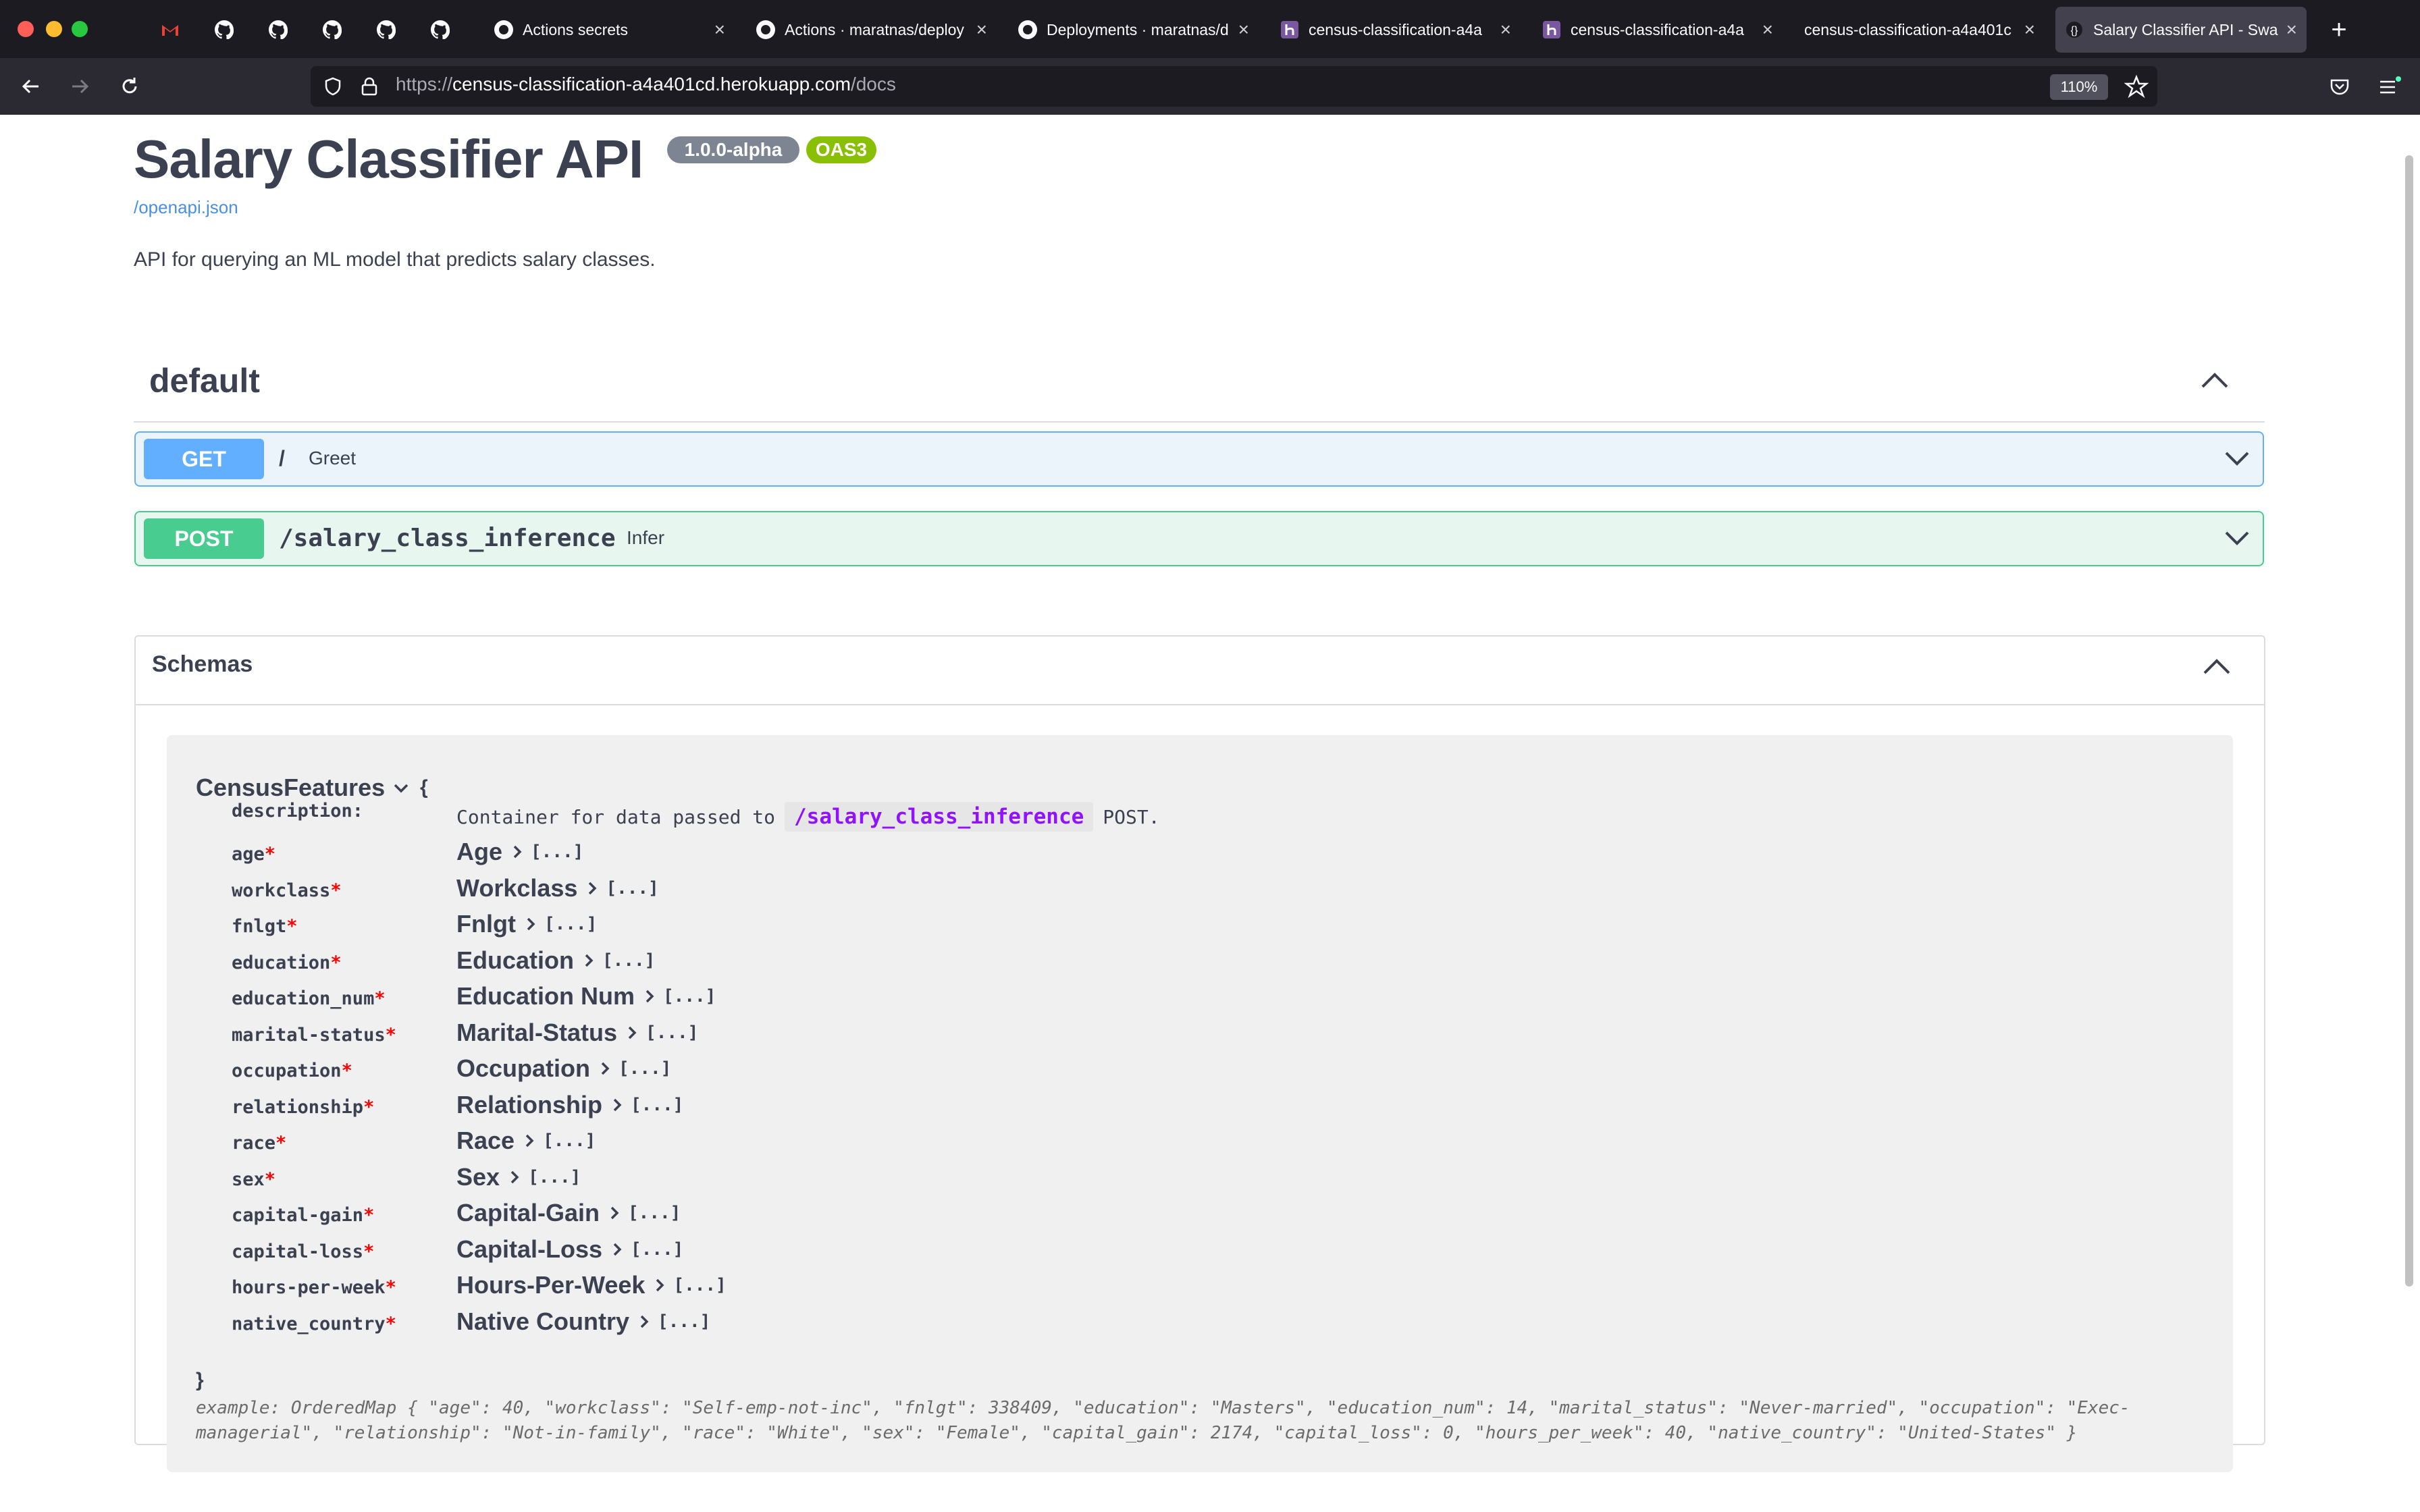  Describe the element at coordinates (577, 1033) in the screenshot. I see `property-type: Marital-Status [...]` at that location.